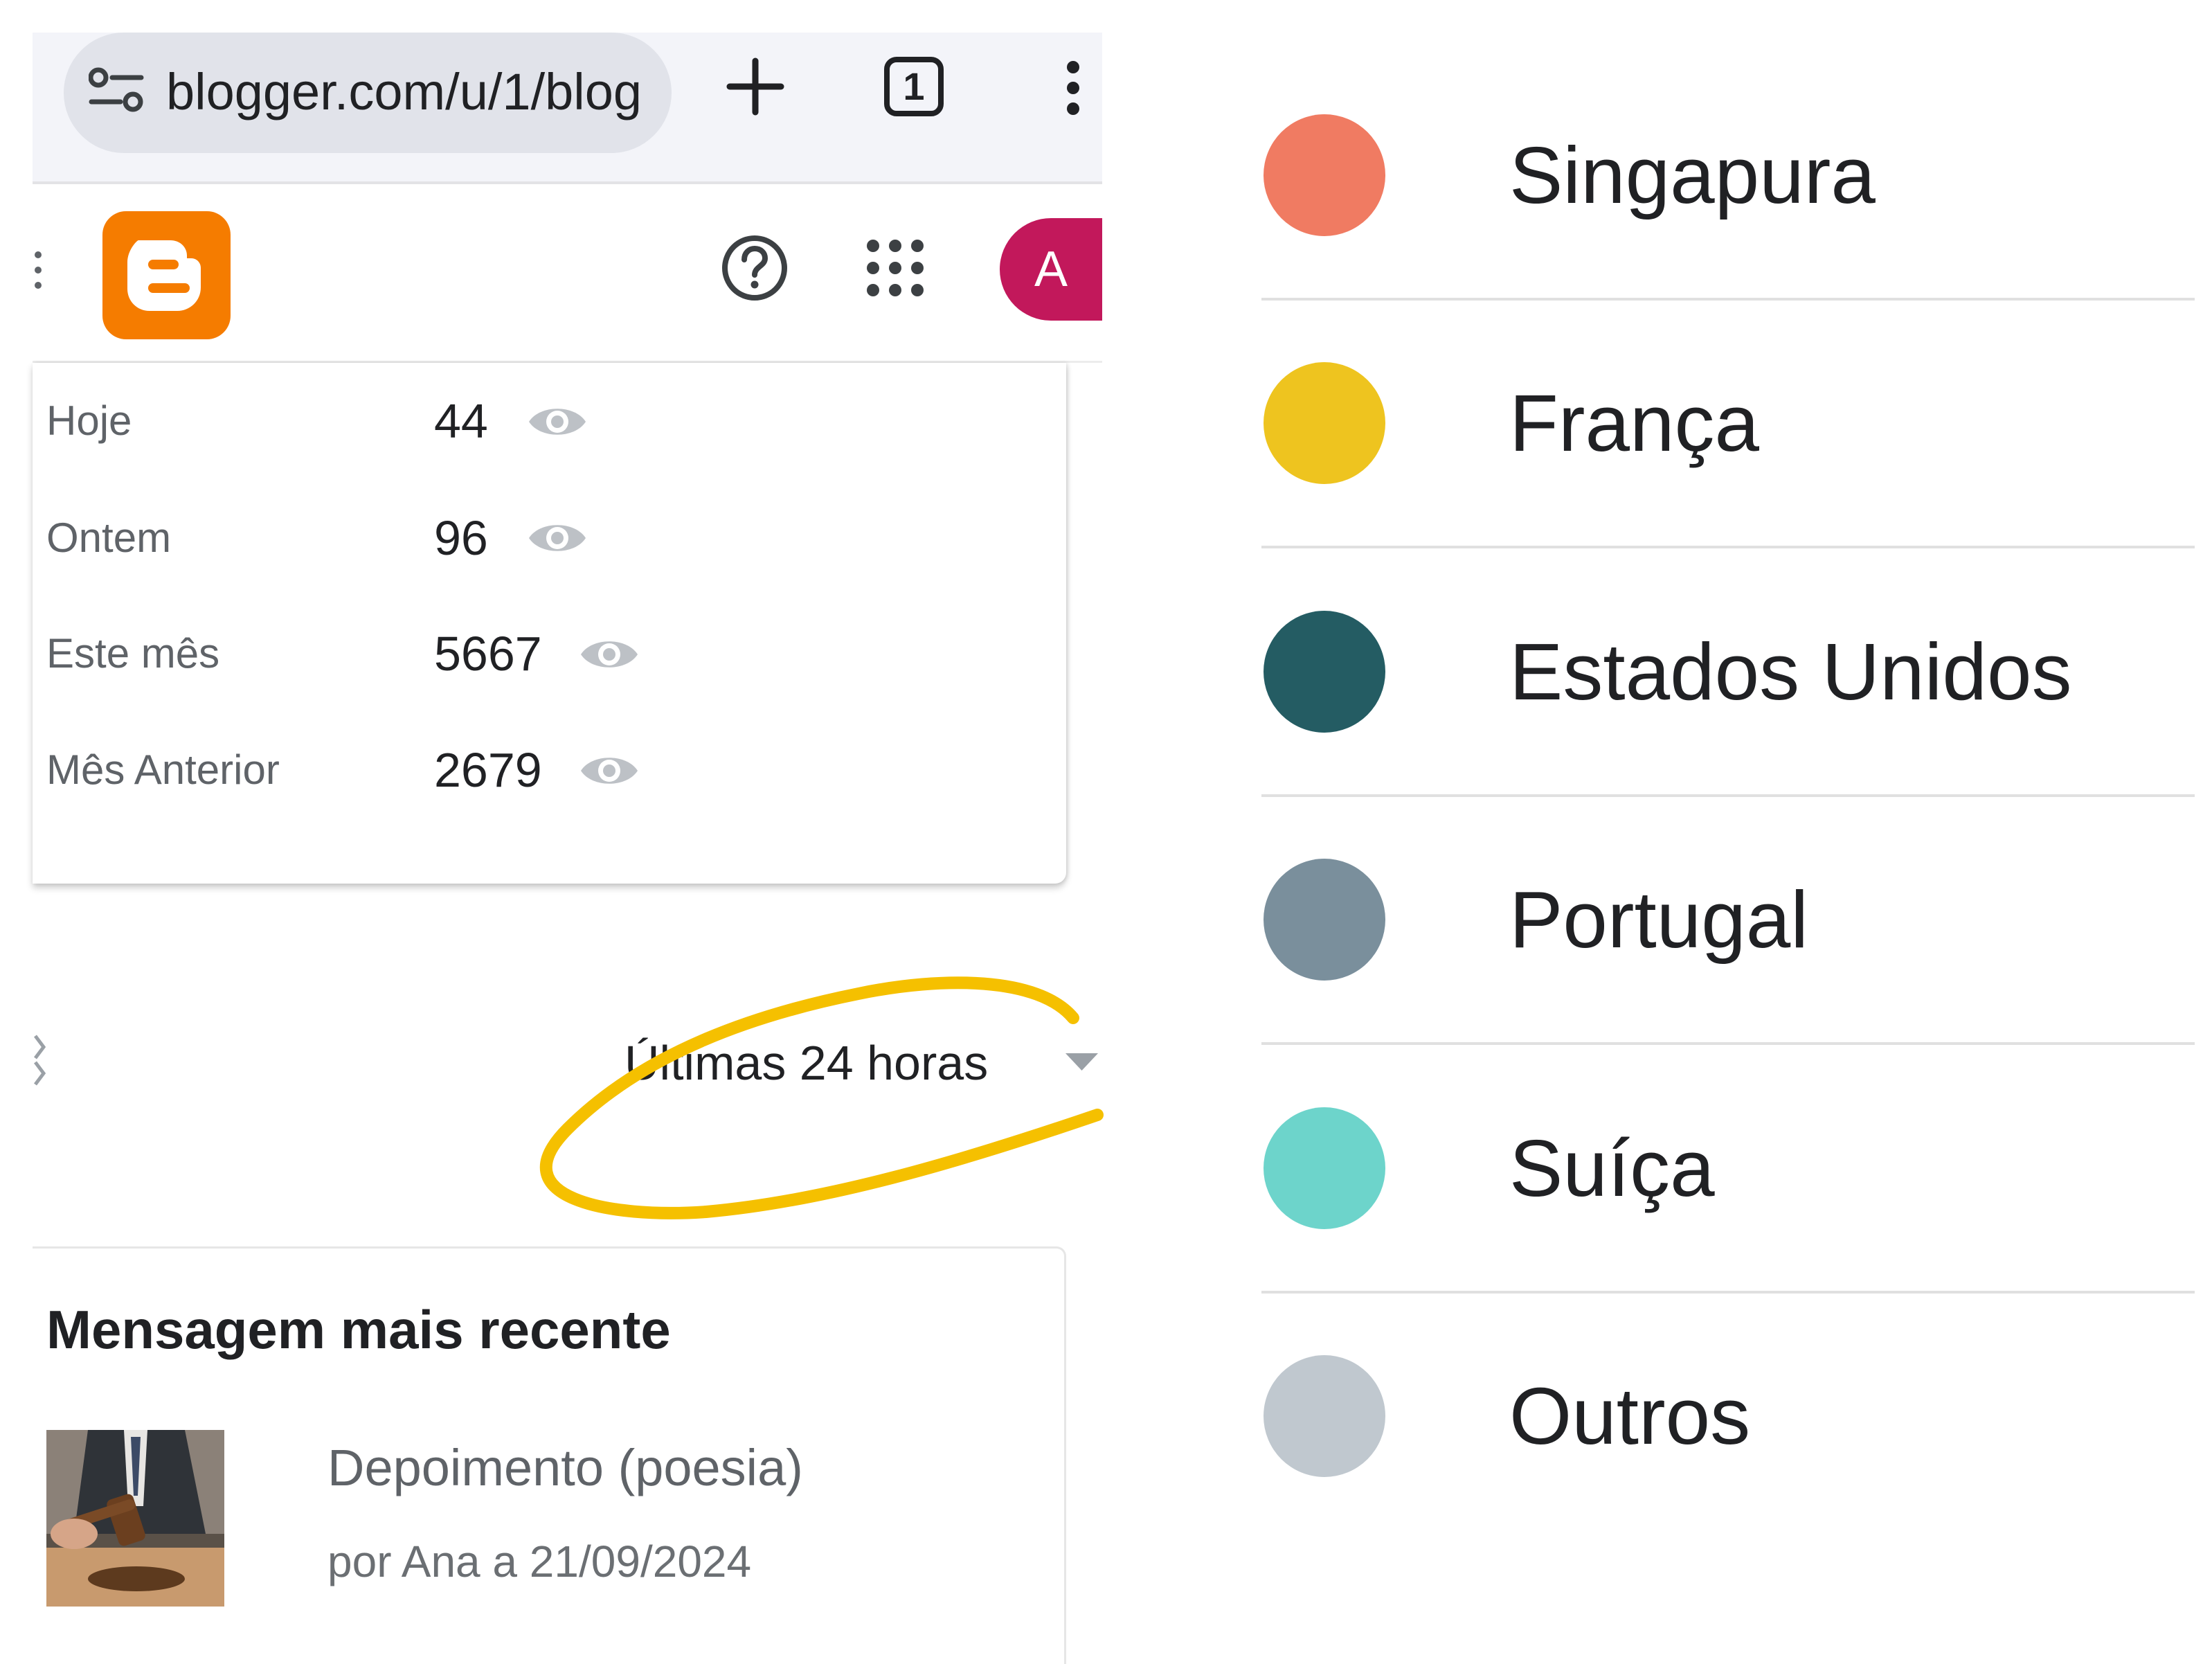 The image size is (2212, 1664). What do you see at coordinates (1324, 1416) in the screenshot?
I see `legend-dot-others` at bounding box center [1324, 1416].